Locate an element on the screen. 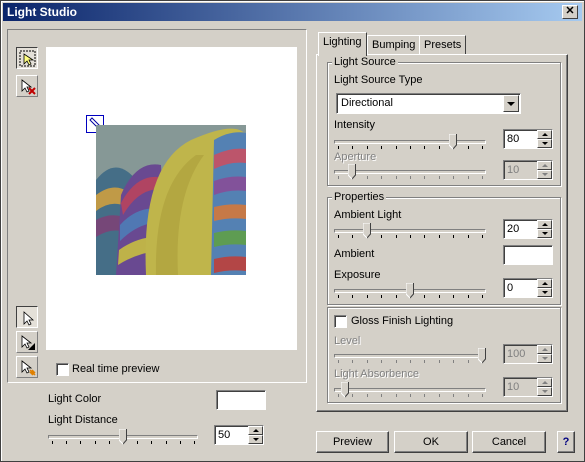  light-color-swatch is located at coordinates (241, 400).